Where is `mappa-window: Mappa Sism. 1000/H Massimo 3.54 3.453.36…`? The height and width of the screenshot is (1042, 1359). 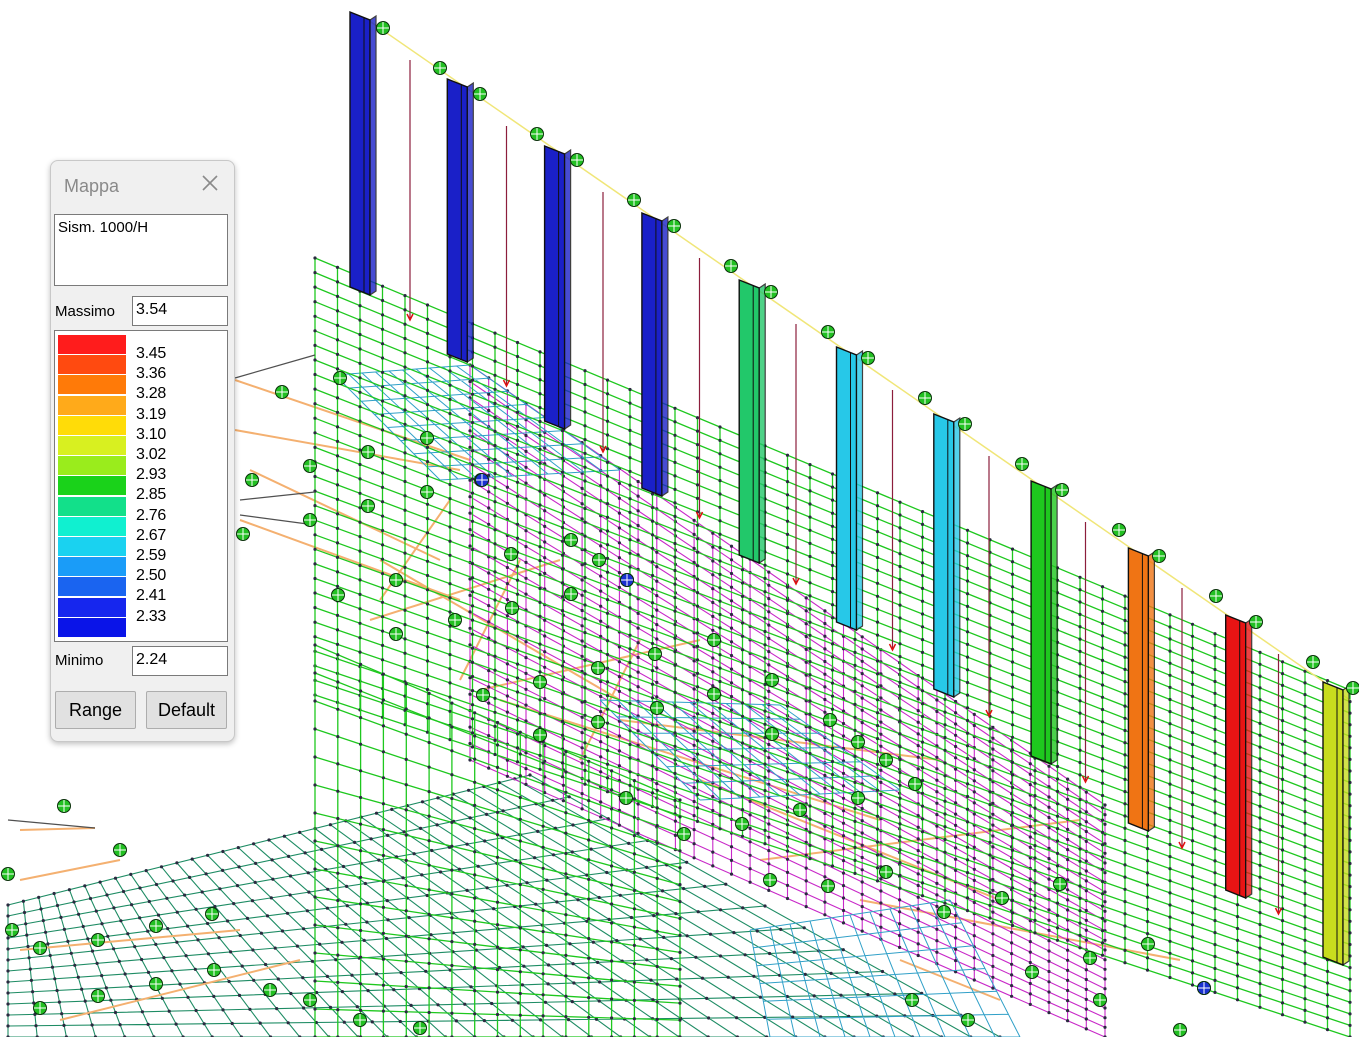 mappa-window: Mappa Sism. 1000/H Massimo 3.54 3.453.36… is located at coordinates (142, 451).